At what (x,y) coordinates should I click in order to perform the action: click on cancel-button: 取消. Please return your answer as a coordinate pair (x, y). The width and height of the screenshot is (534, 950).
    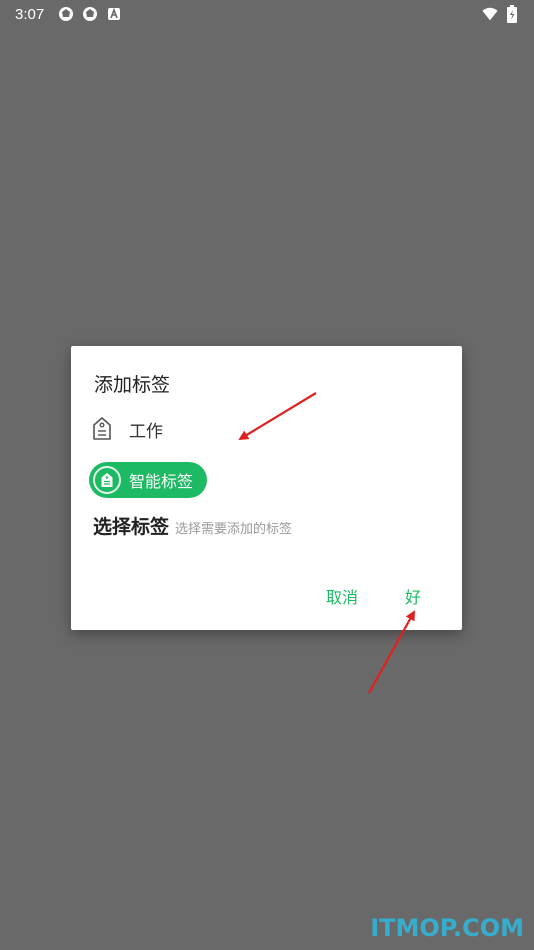
    Looking at the image, I should click on (342, 596).